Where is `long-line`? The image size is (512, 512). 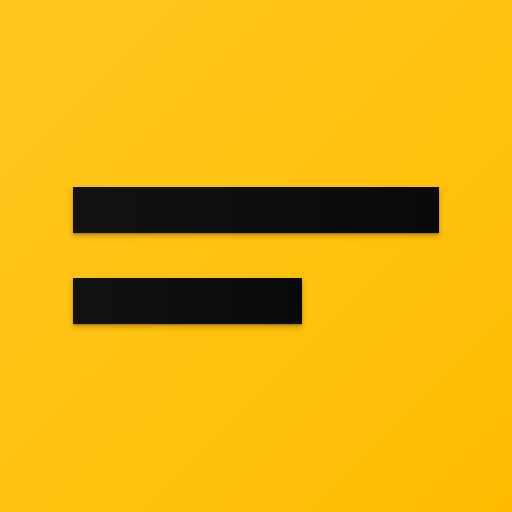
long-line is located at coordinates (256, 210).